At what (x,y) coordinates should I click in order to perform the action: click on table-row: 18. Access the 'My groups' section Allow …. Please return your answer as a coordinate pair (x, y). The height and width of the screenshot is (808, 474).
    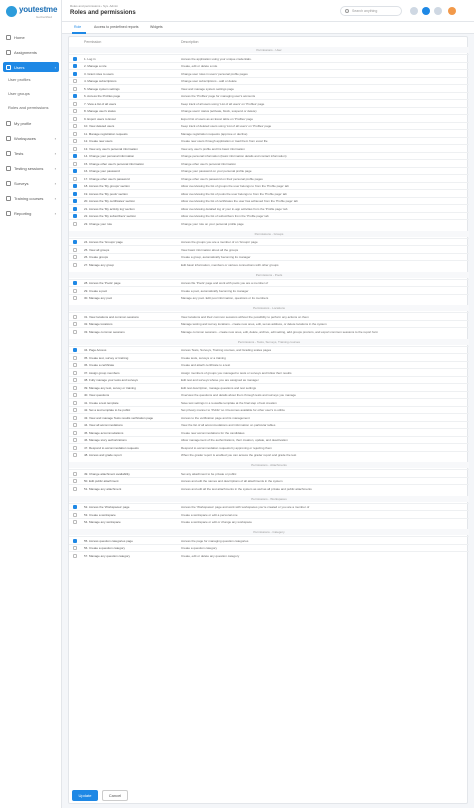
    Looking at the image, I should click on (269, 185).